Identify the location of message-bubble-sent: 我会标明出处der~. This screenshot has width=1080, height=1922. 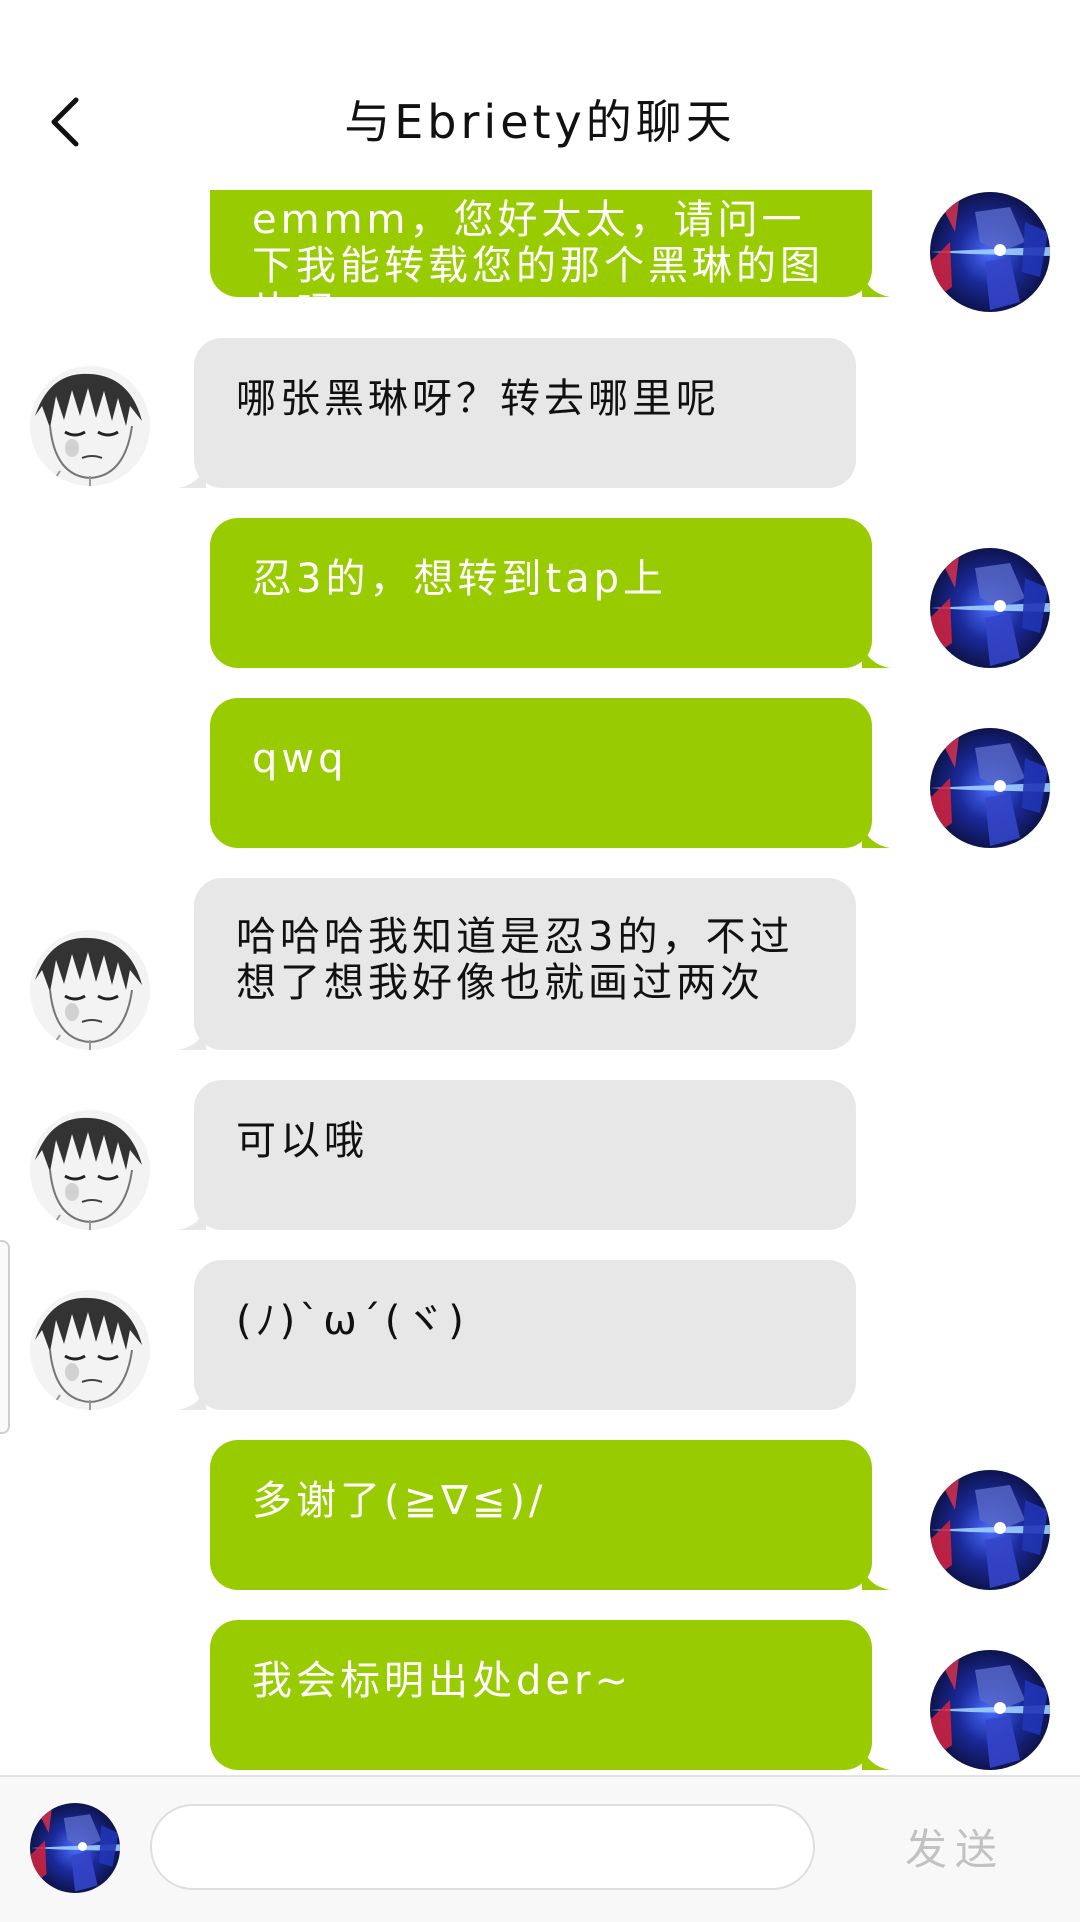
(541, 1695).